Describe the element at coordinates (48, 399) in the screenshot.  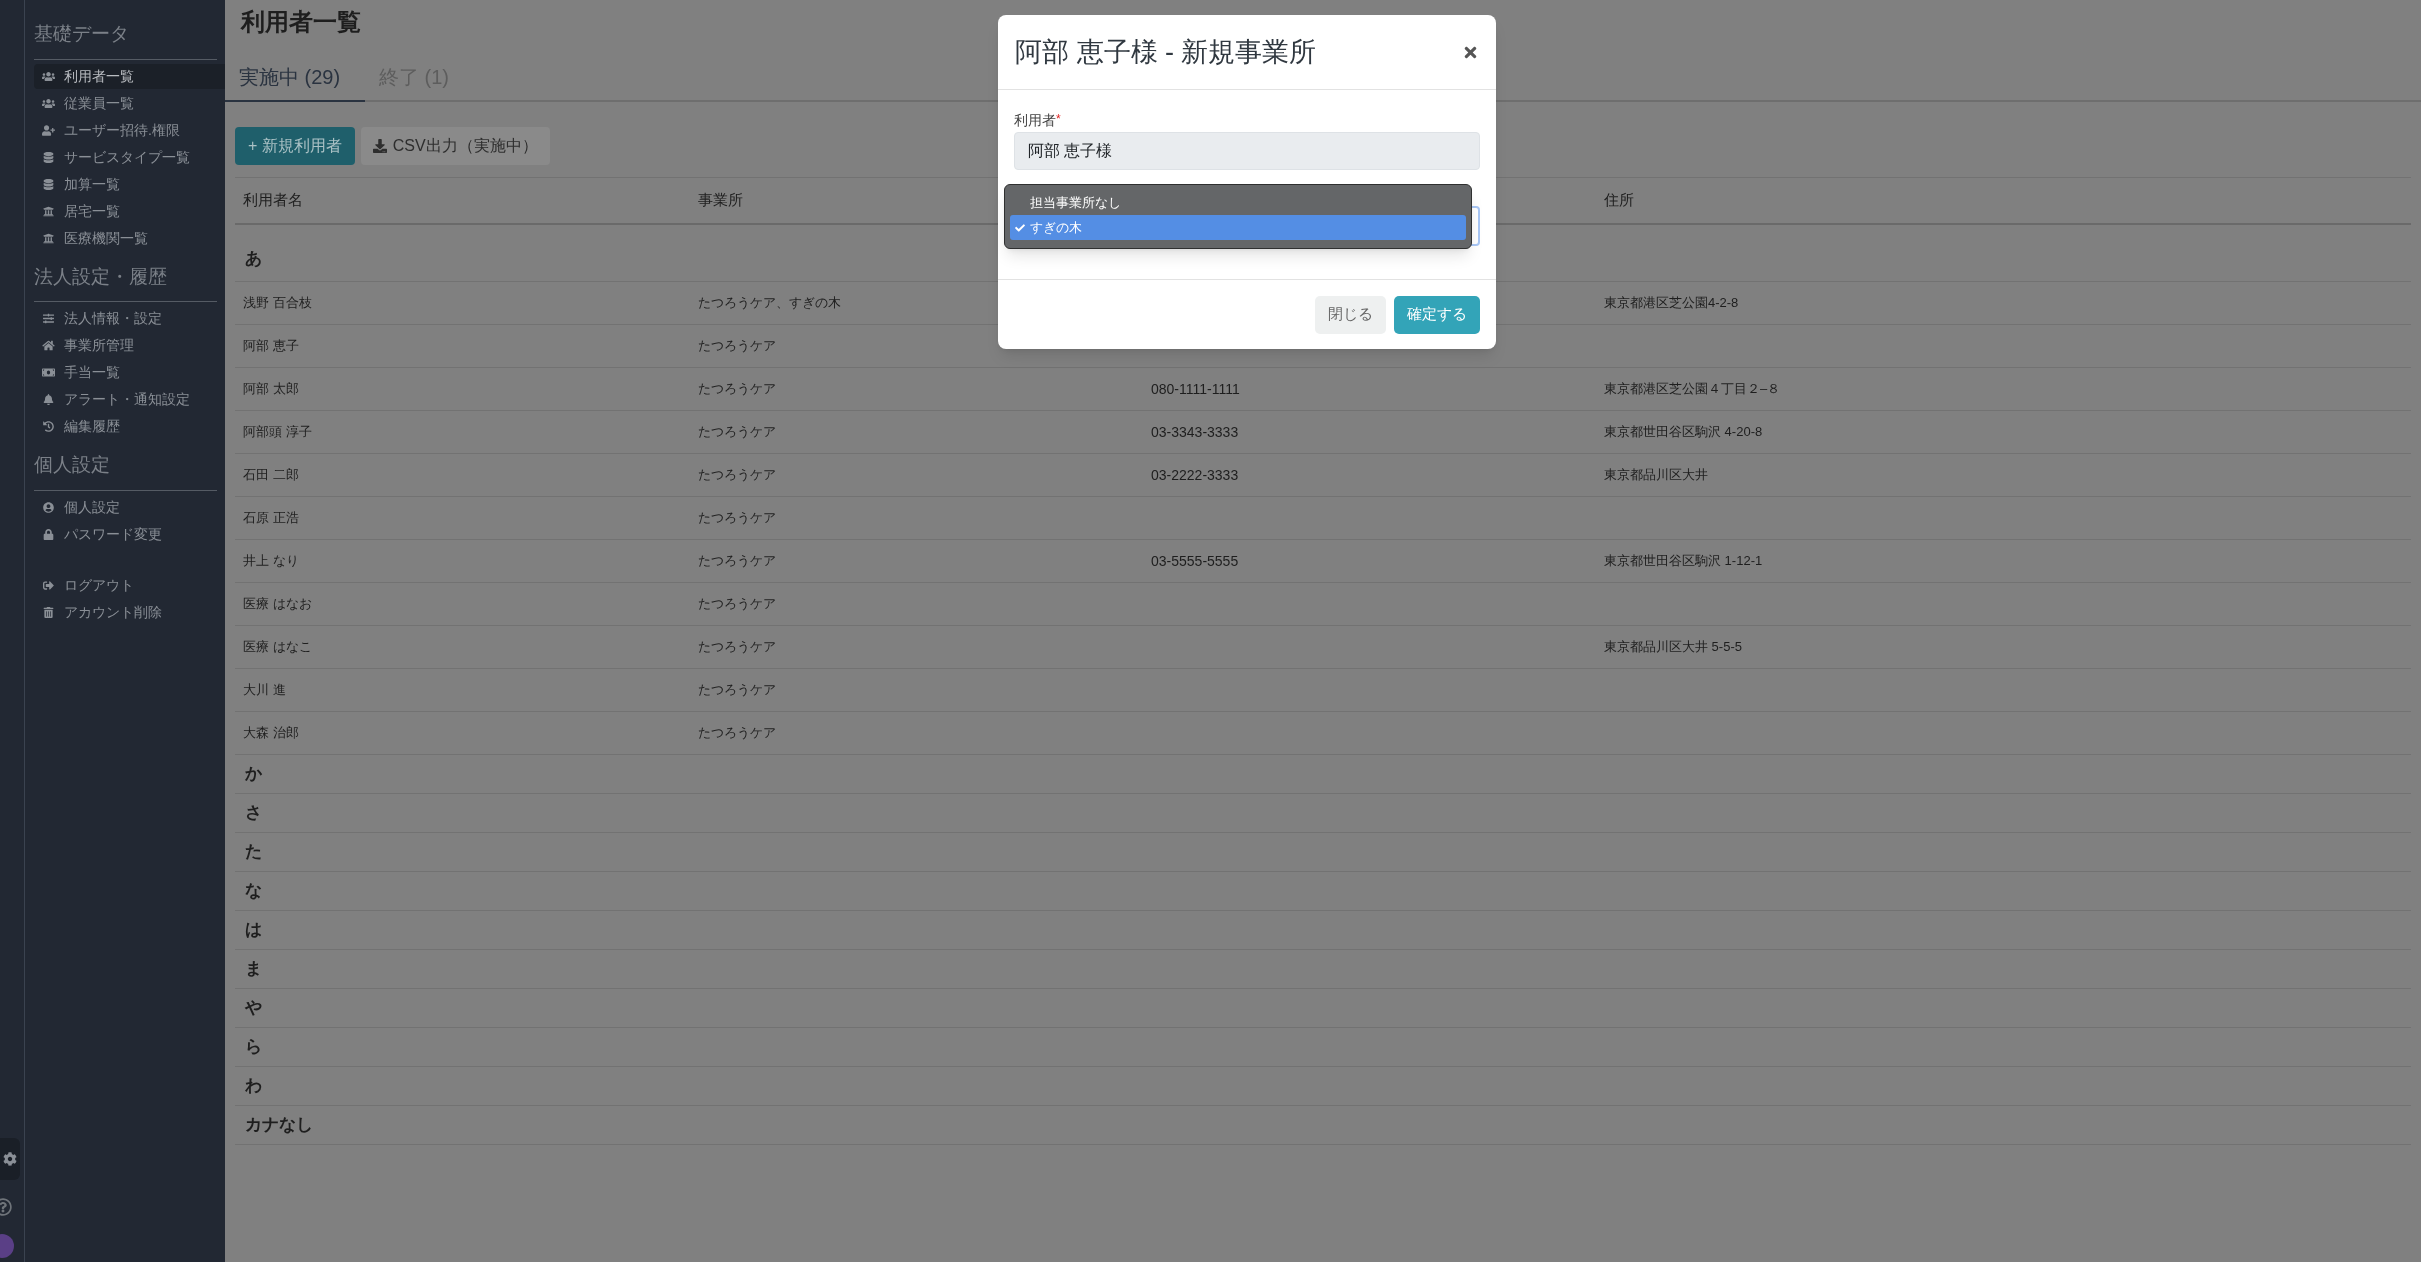
I see `bell-icon` at that location.